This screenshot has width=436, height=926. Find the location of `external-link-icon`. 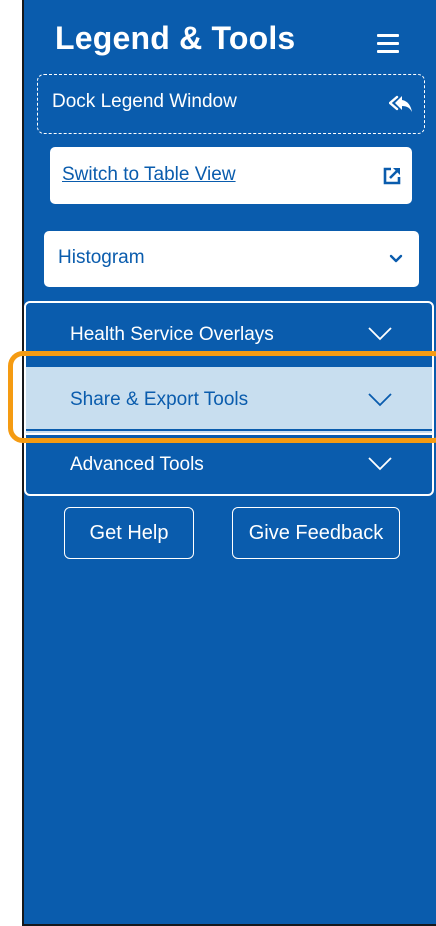

external-link-icon is located at coordinates (392, 176).